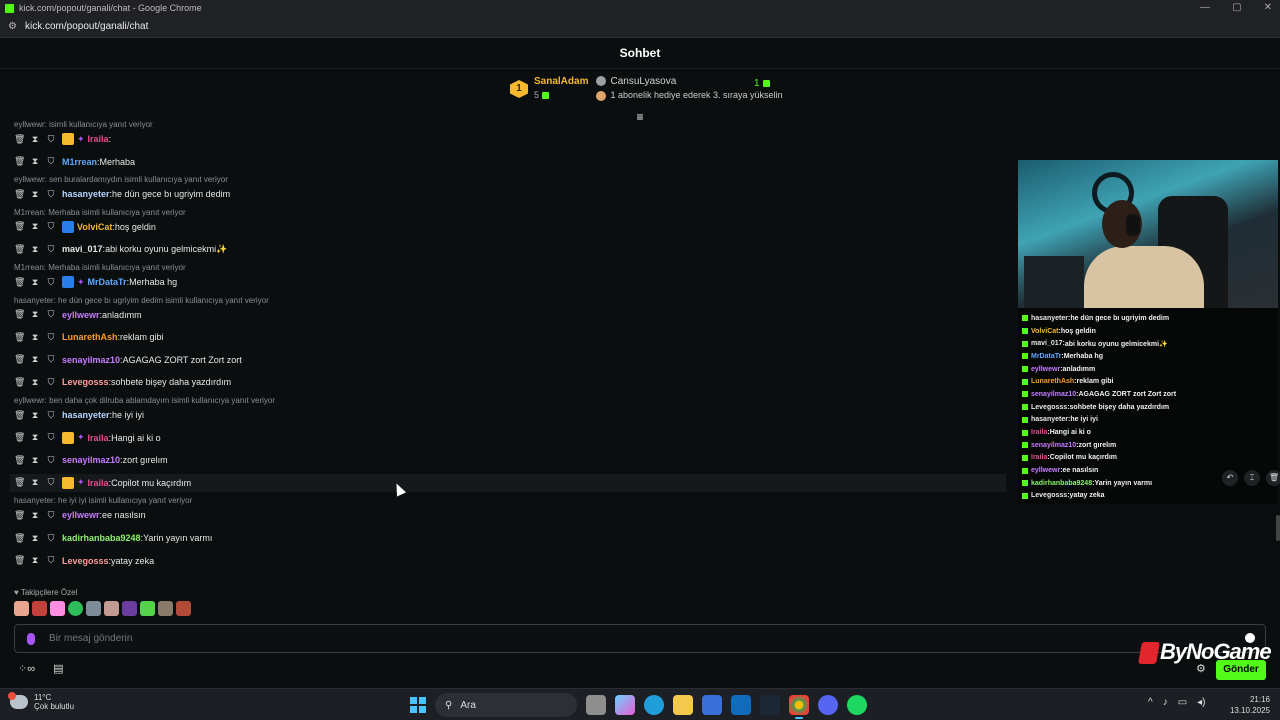  Describe the element at coordinates (508, 482) in the screenshot. I see `chat-message: 🗑 ⧗ ⛉ ✦ Iraila: Copilot mu kaçırdım` at that location.